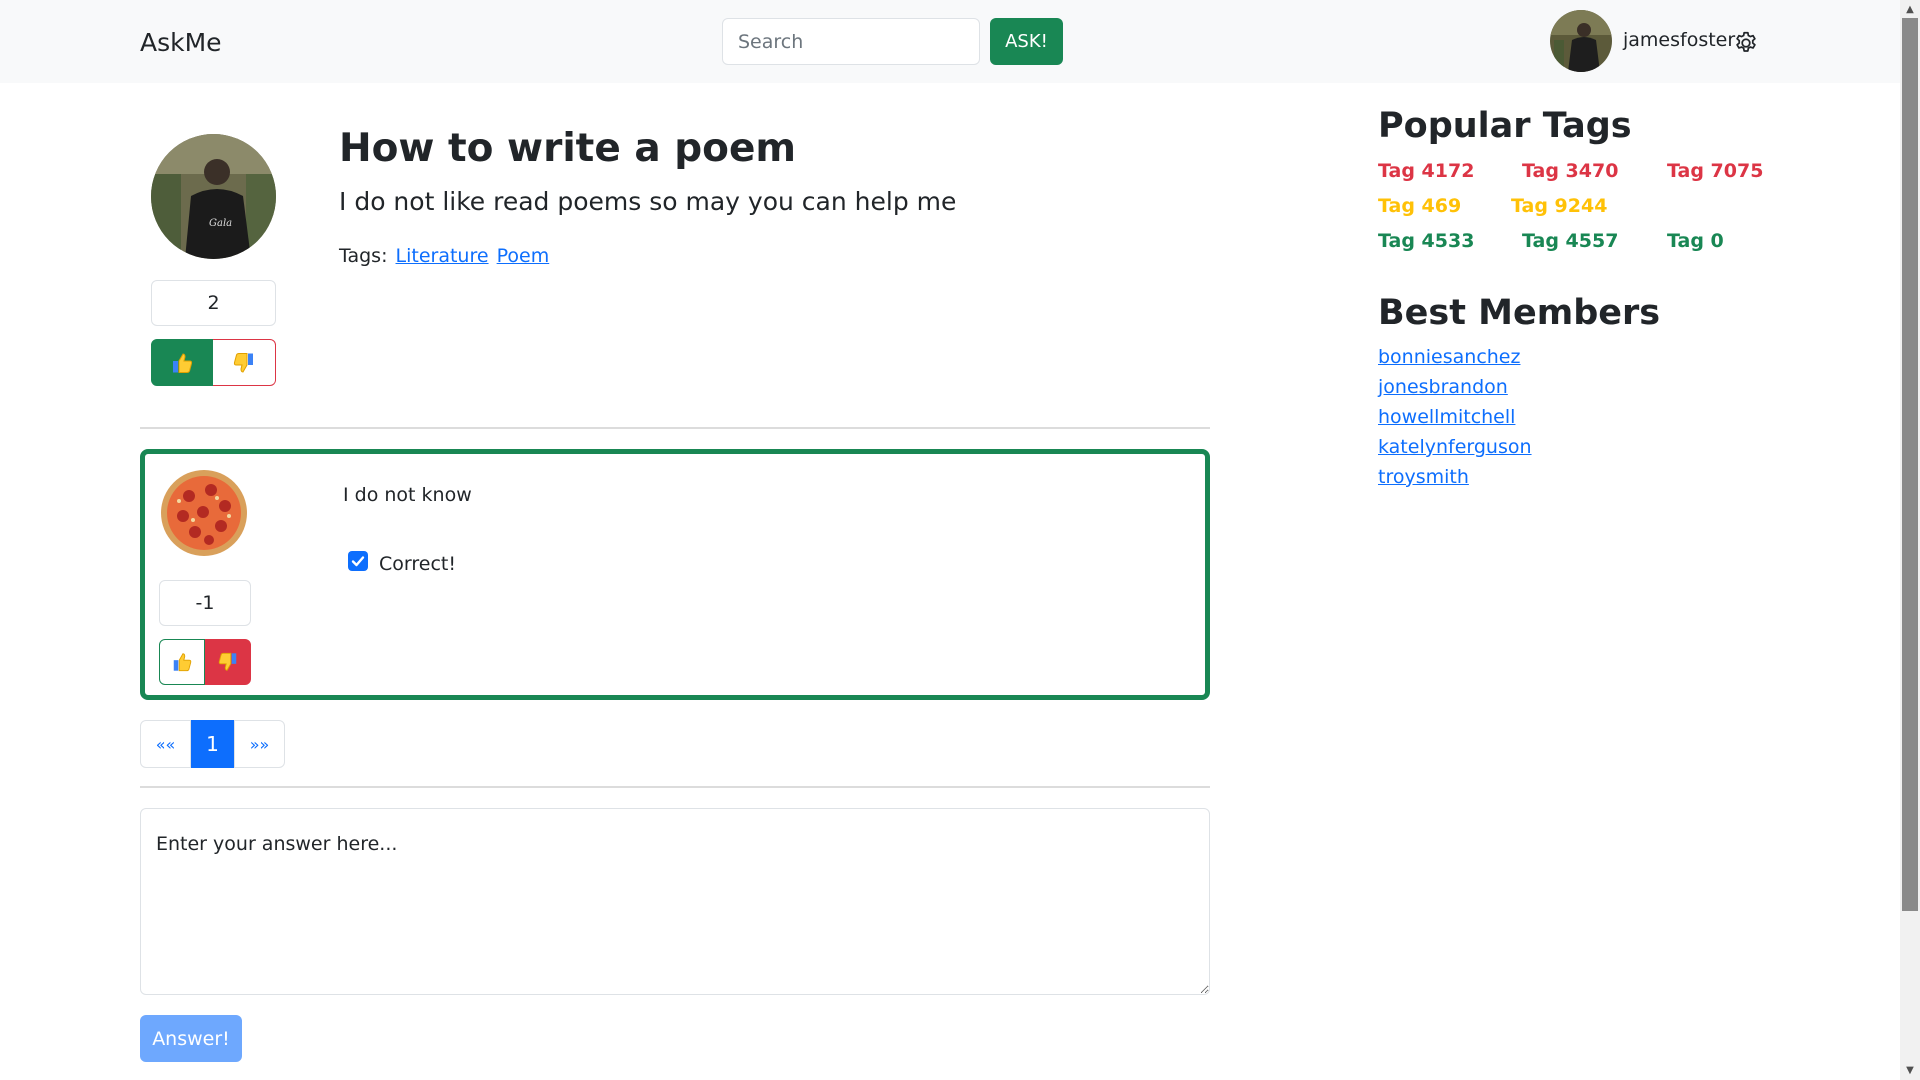 Image resolution: width=1920 pixels, height=1080 pixels. What do you see at coordinates (259, 744) in the screenshot?
I see `page-last-button: »»` at bounding box center [259, 744].